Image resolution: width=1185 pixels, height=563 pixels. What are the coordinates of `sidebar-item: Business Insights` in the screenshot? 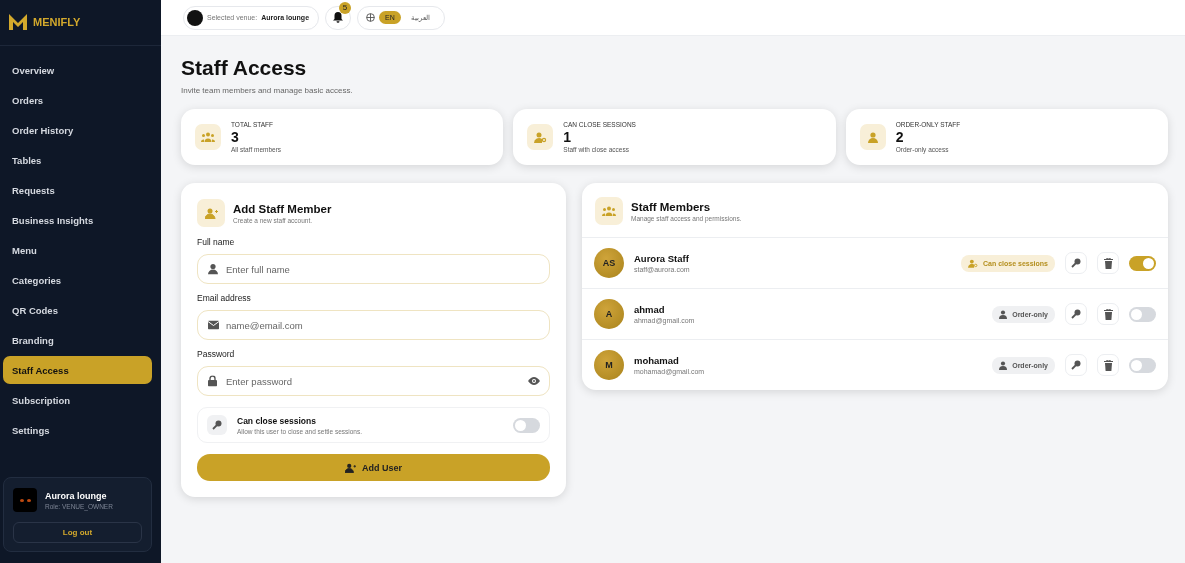 It's located at (77, 220).